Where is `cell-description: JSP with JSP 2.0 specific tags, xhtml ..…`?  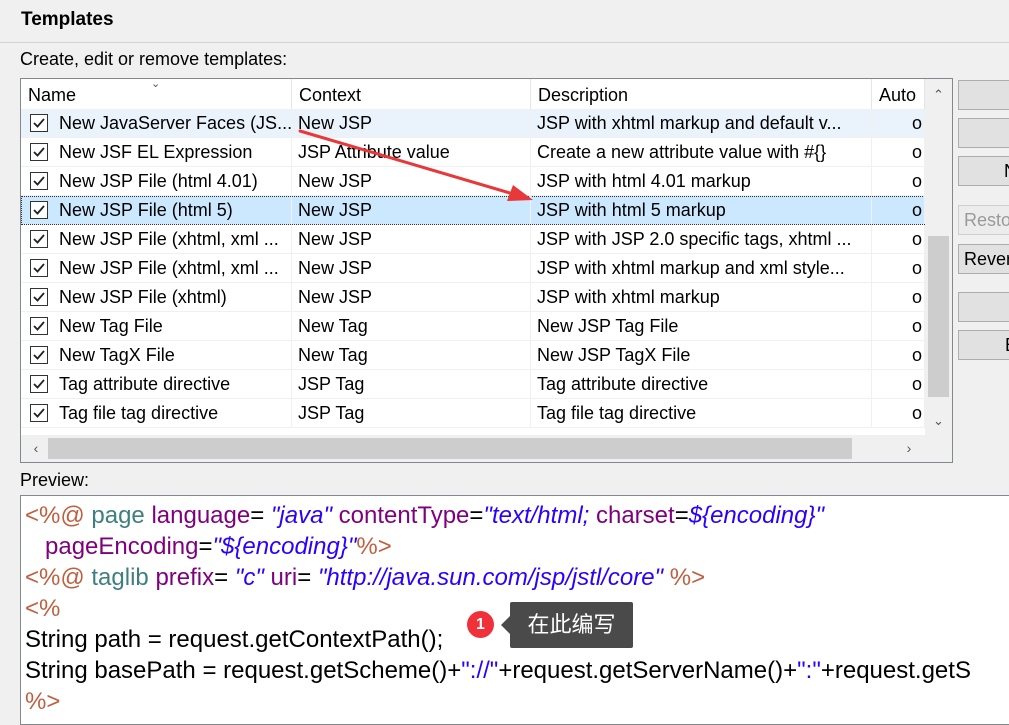
cell-description: JSP with JSP 2.0 specific tags, xhtml ..… is located at coordinates (701, 239).